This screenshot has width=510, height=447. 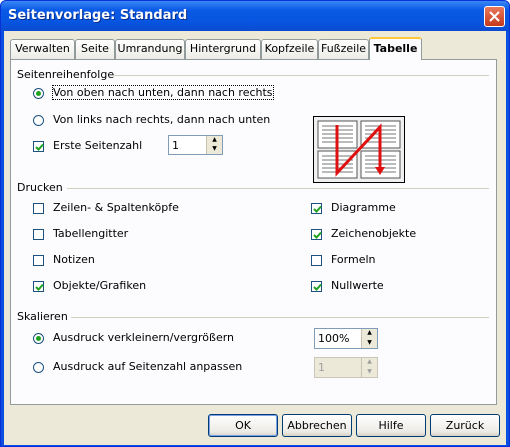 I want to click on scale-percent-stepper: 100% ▲ ▼, so click(x=346, y=338).